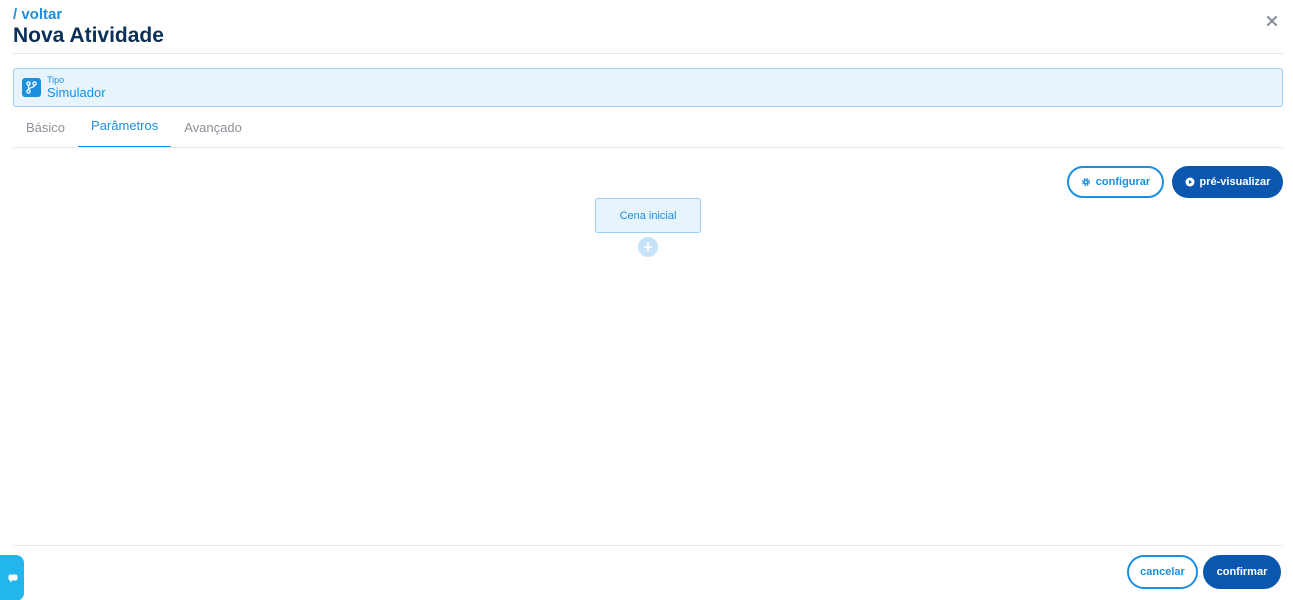 This screenshot has height=600, width=1293. What do you see at coordinates (648, 147) in the screenshot?
I see `tabs-divider` at bounding box center [648, 147].